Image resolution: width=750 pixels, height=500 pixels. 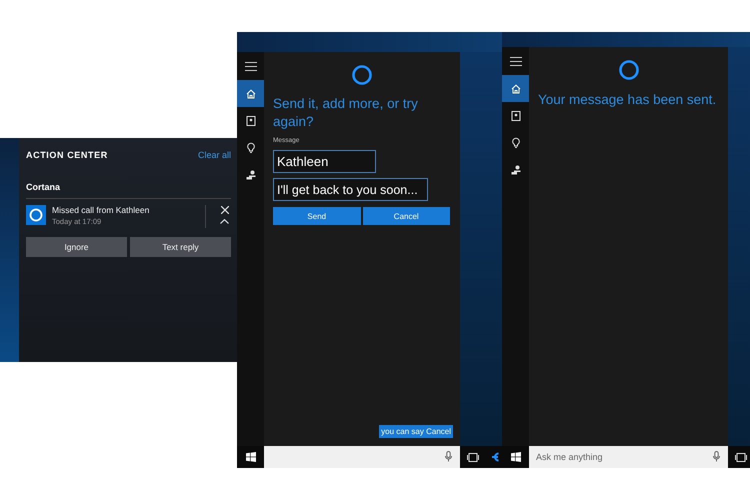 I want to click on panel-title: ACTION CENTER, so click(x=67, y=155).